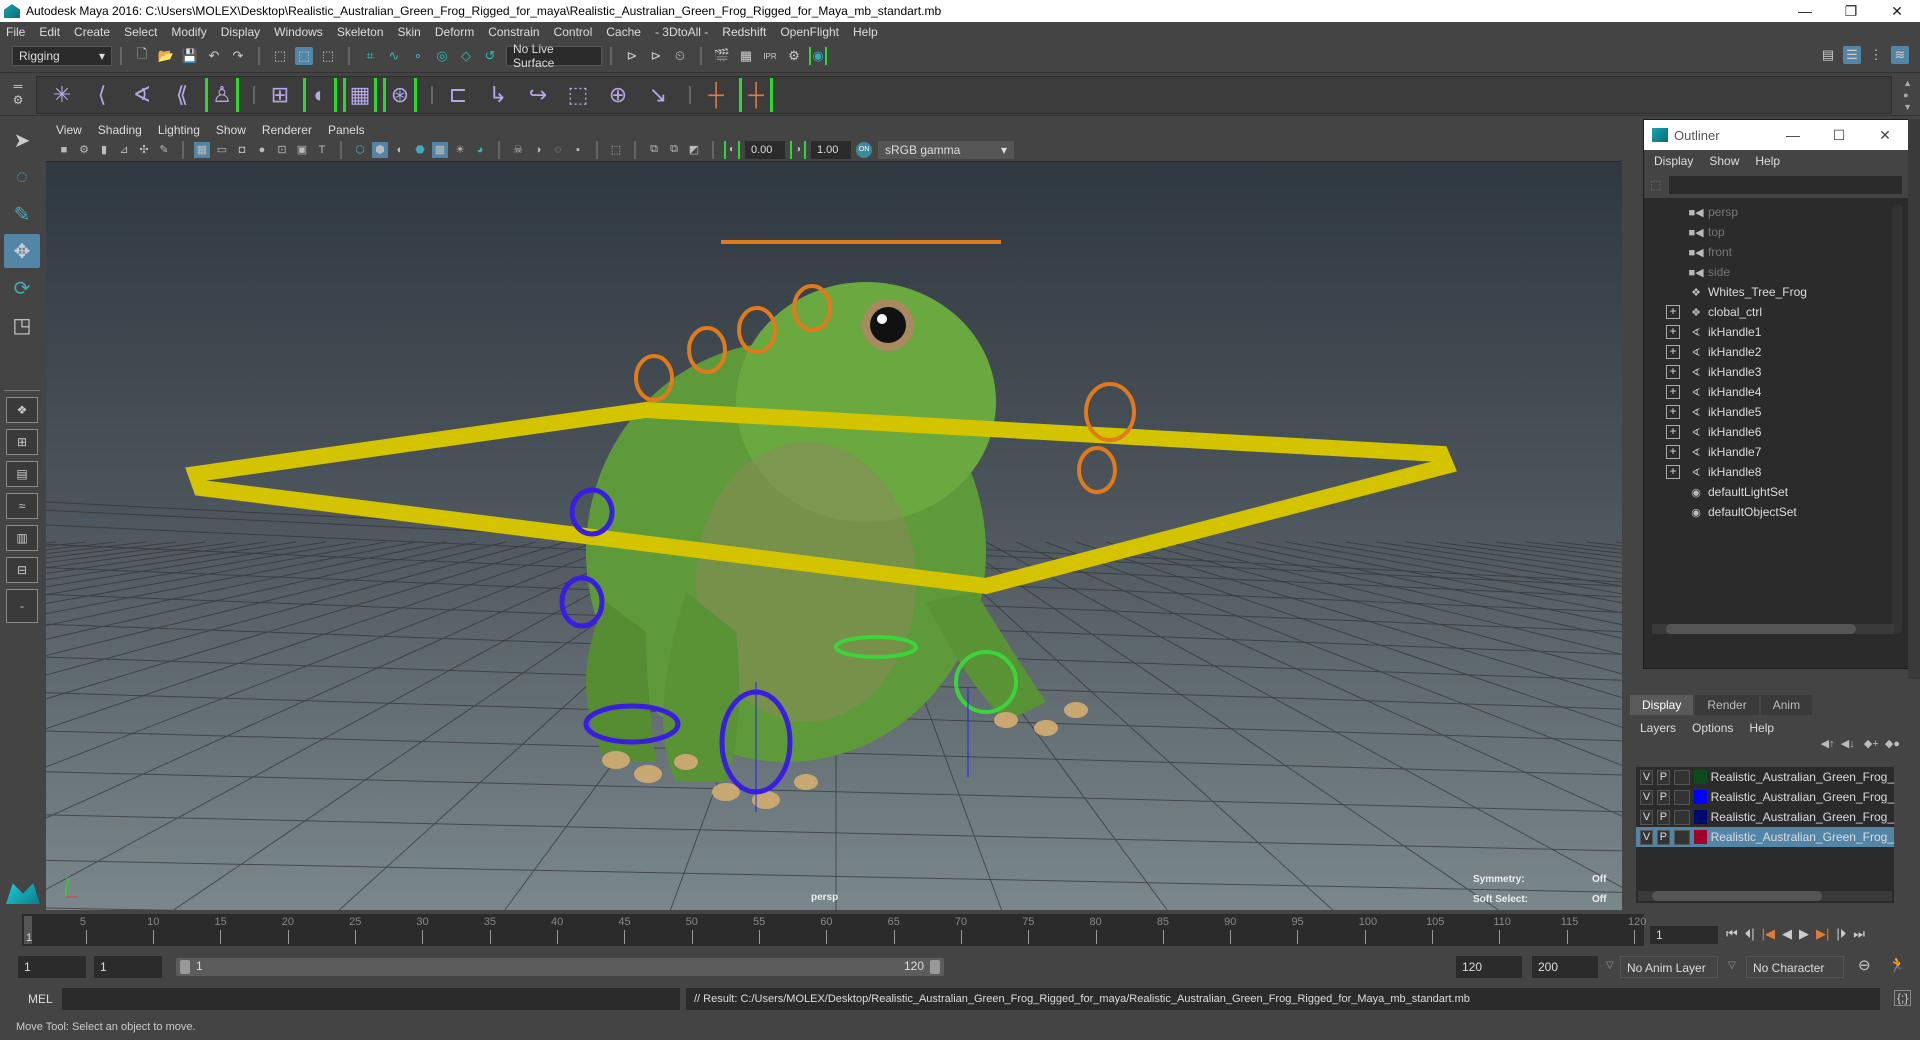 Image resolution: width=1920 pixels, height=1040 pixels. What do you see at coordinates (946, 149) in the screenshot?
I see `view-transform-dropdown: sRGB gamma ▾` at bounding box center [946, 149].